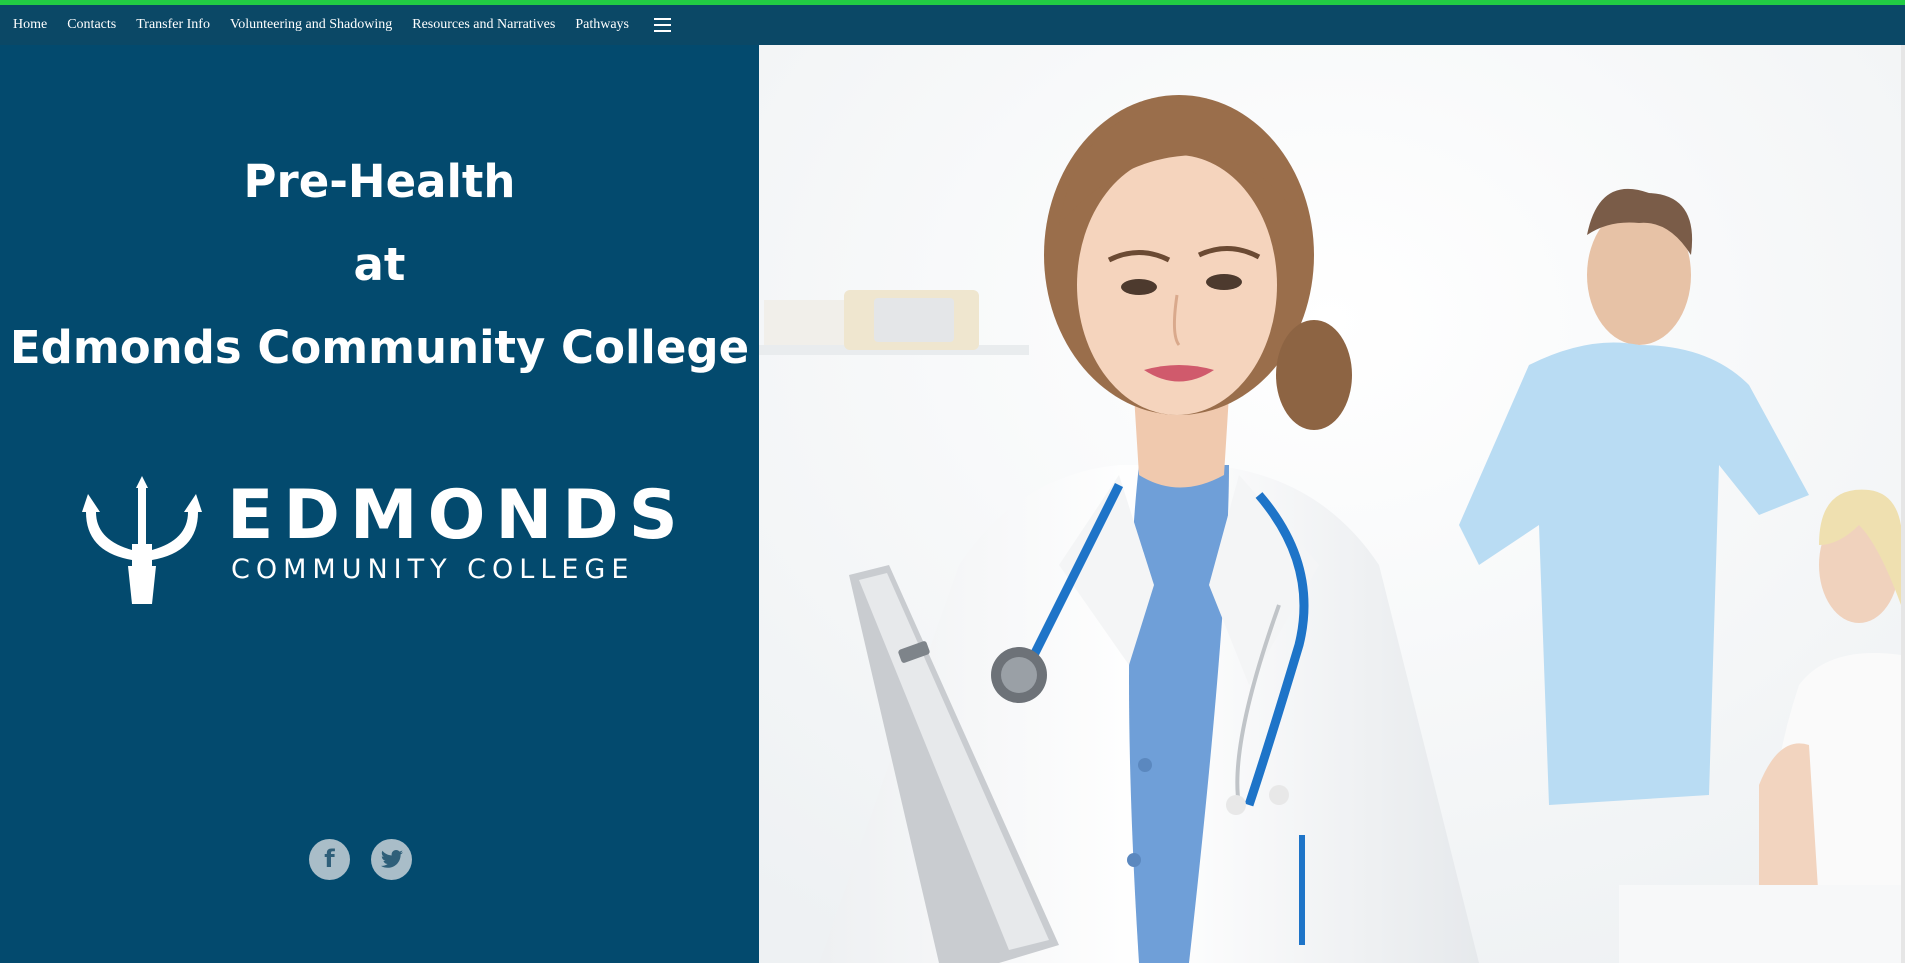 The image size is (1905, 963). Describe the element at coordinates (311, 25) in the screenshot. I see `nav-item-volunteering: Volunteering and Shadowing` at that location.